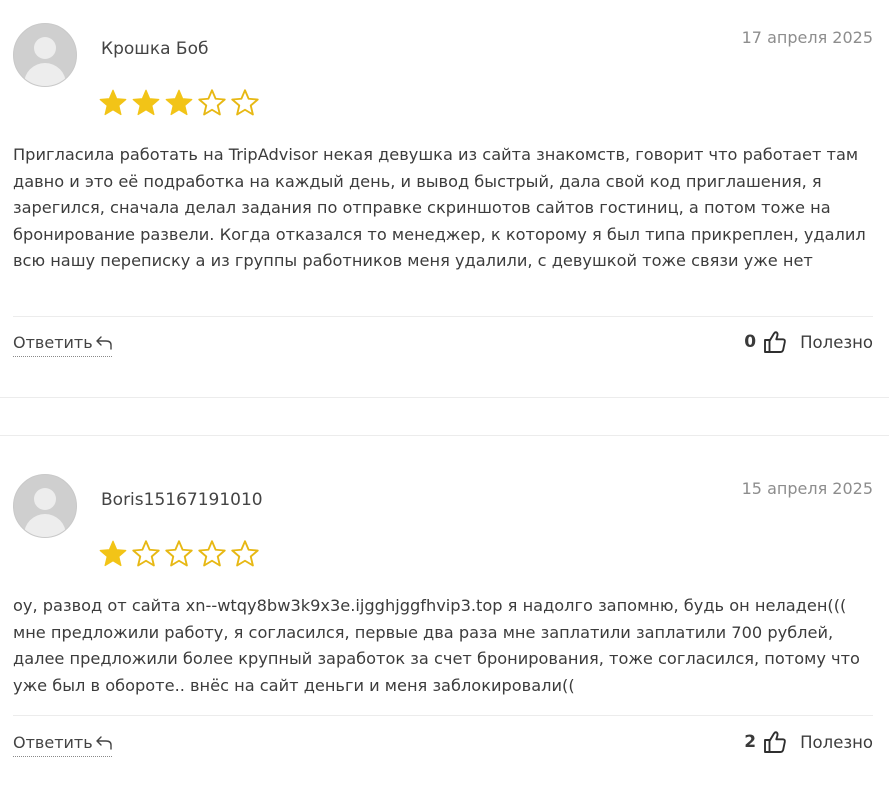  Describe the element at coordinates (182, 500) in the screenshot. I see `author-name: Boris15167191010` at that location.